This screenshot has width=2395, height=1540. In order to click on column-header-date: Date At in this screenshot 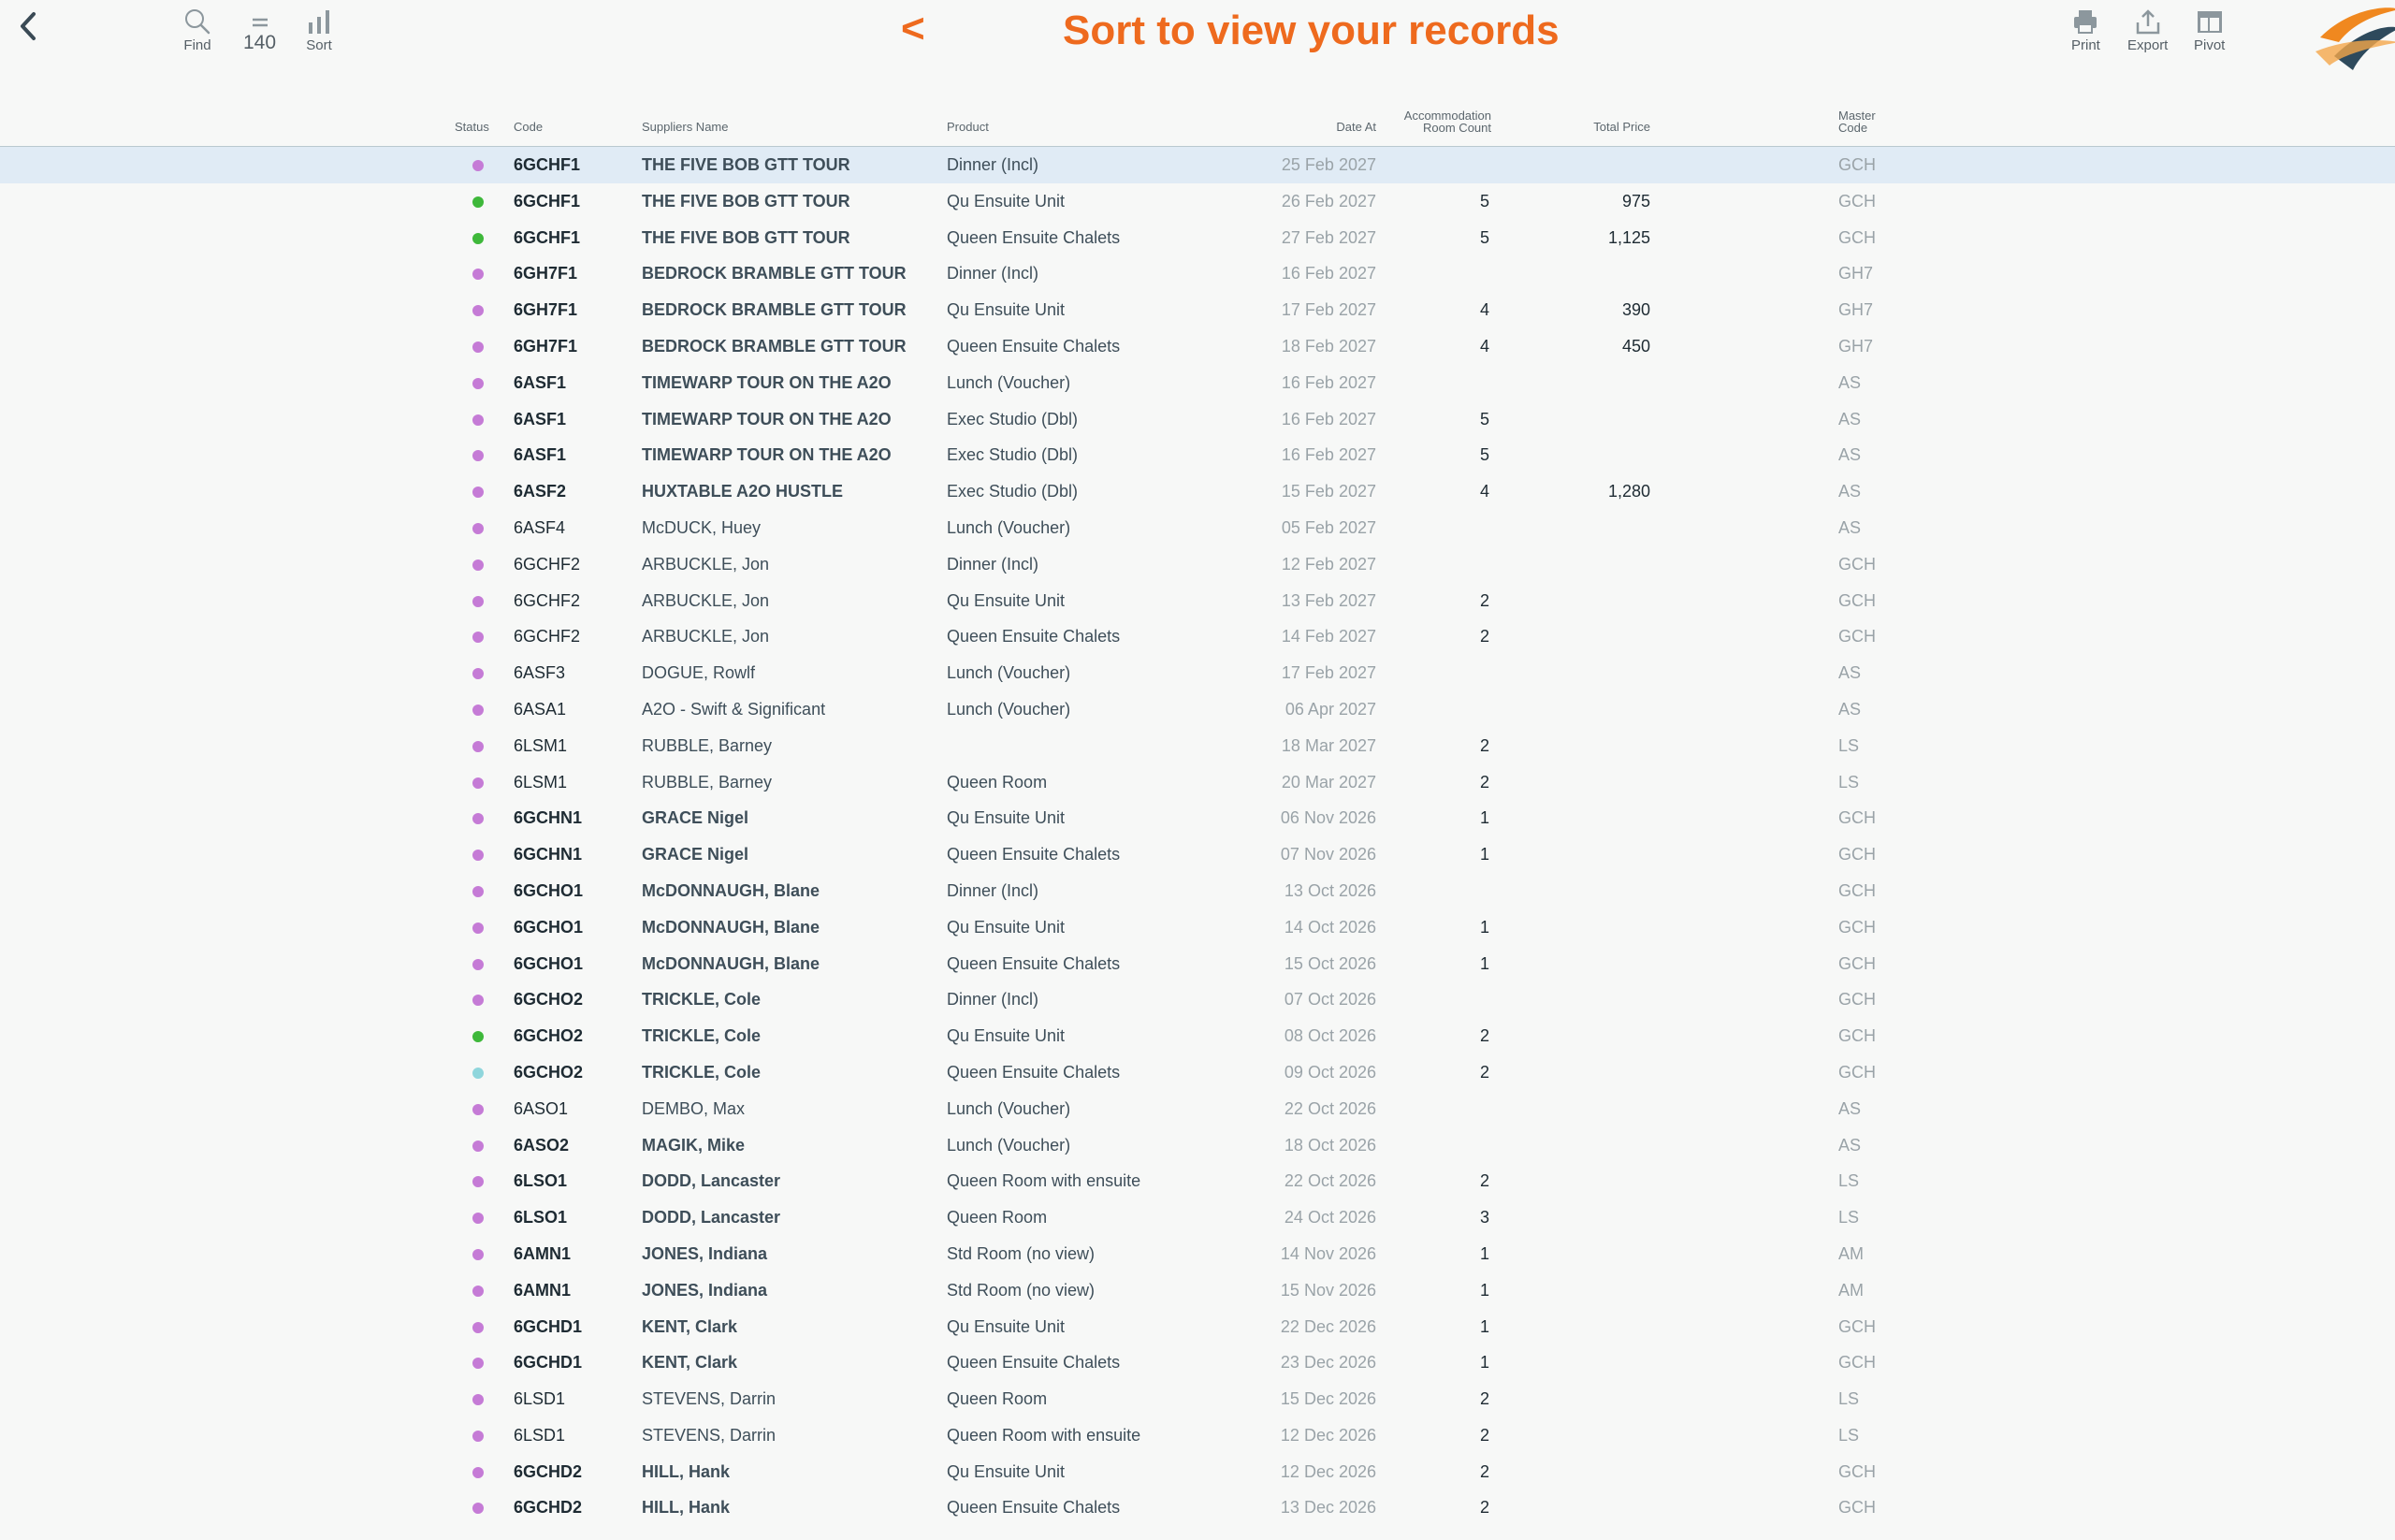, I will do `click(1329, 127)`.